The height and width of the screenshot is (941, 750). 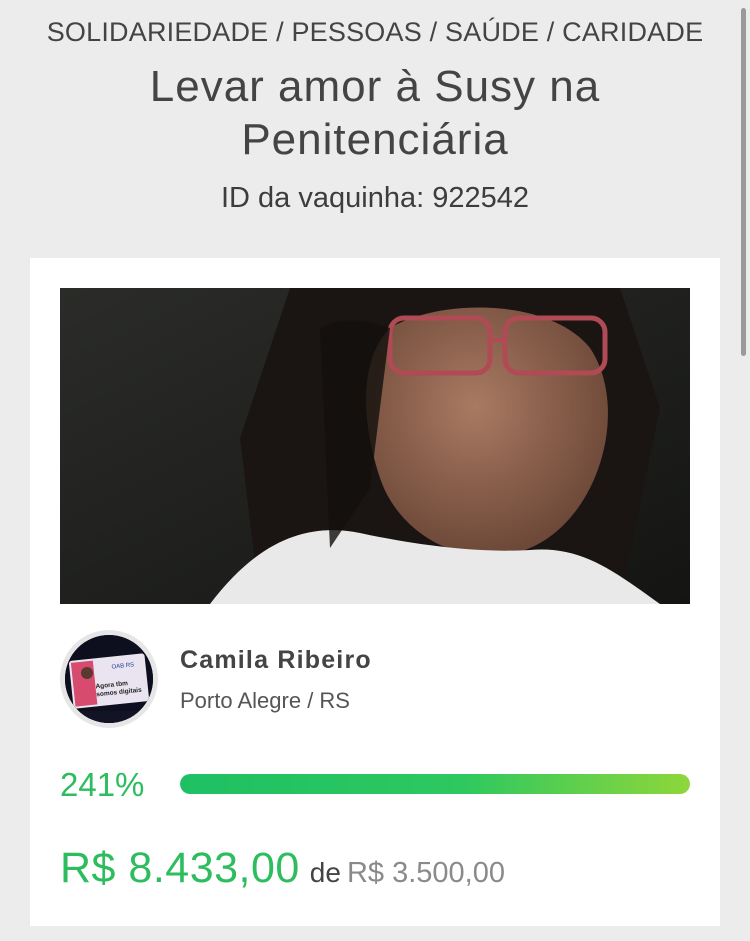 I want to click on amount-raised: R$ 8.433,00, so click(x=180, y=868).